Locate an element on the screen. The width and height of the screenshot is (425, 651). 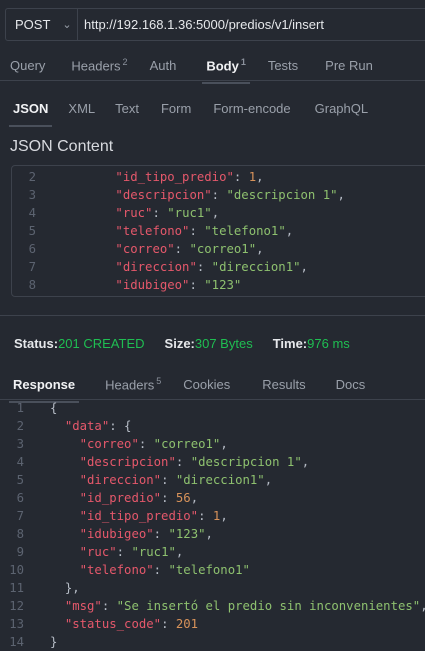
tab-body: Body 1 is located at coordinates (226, 71).